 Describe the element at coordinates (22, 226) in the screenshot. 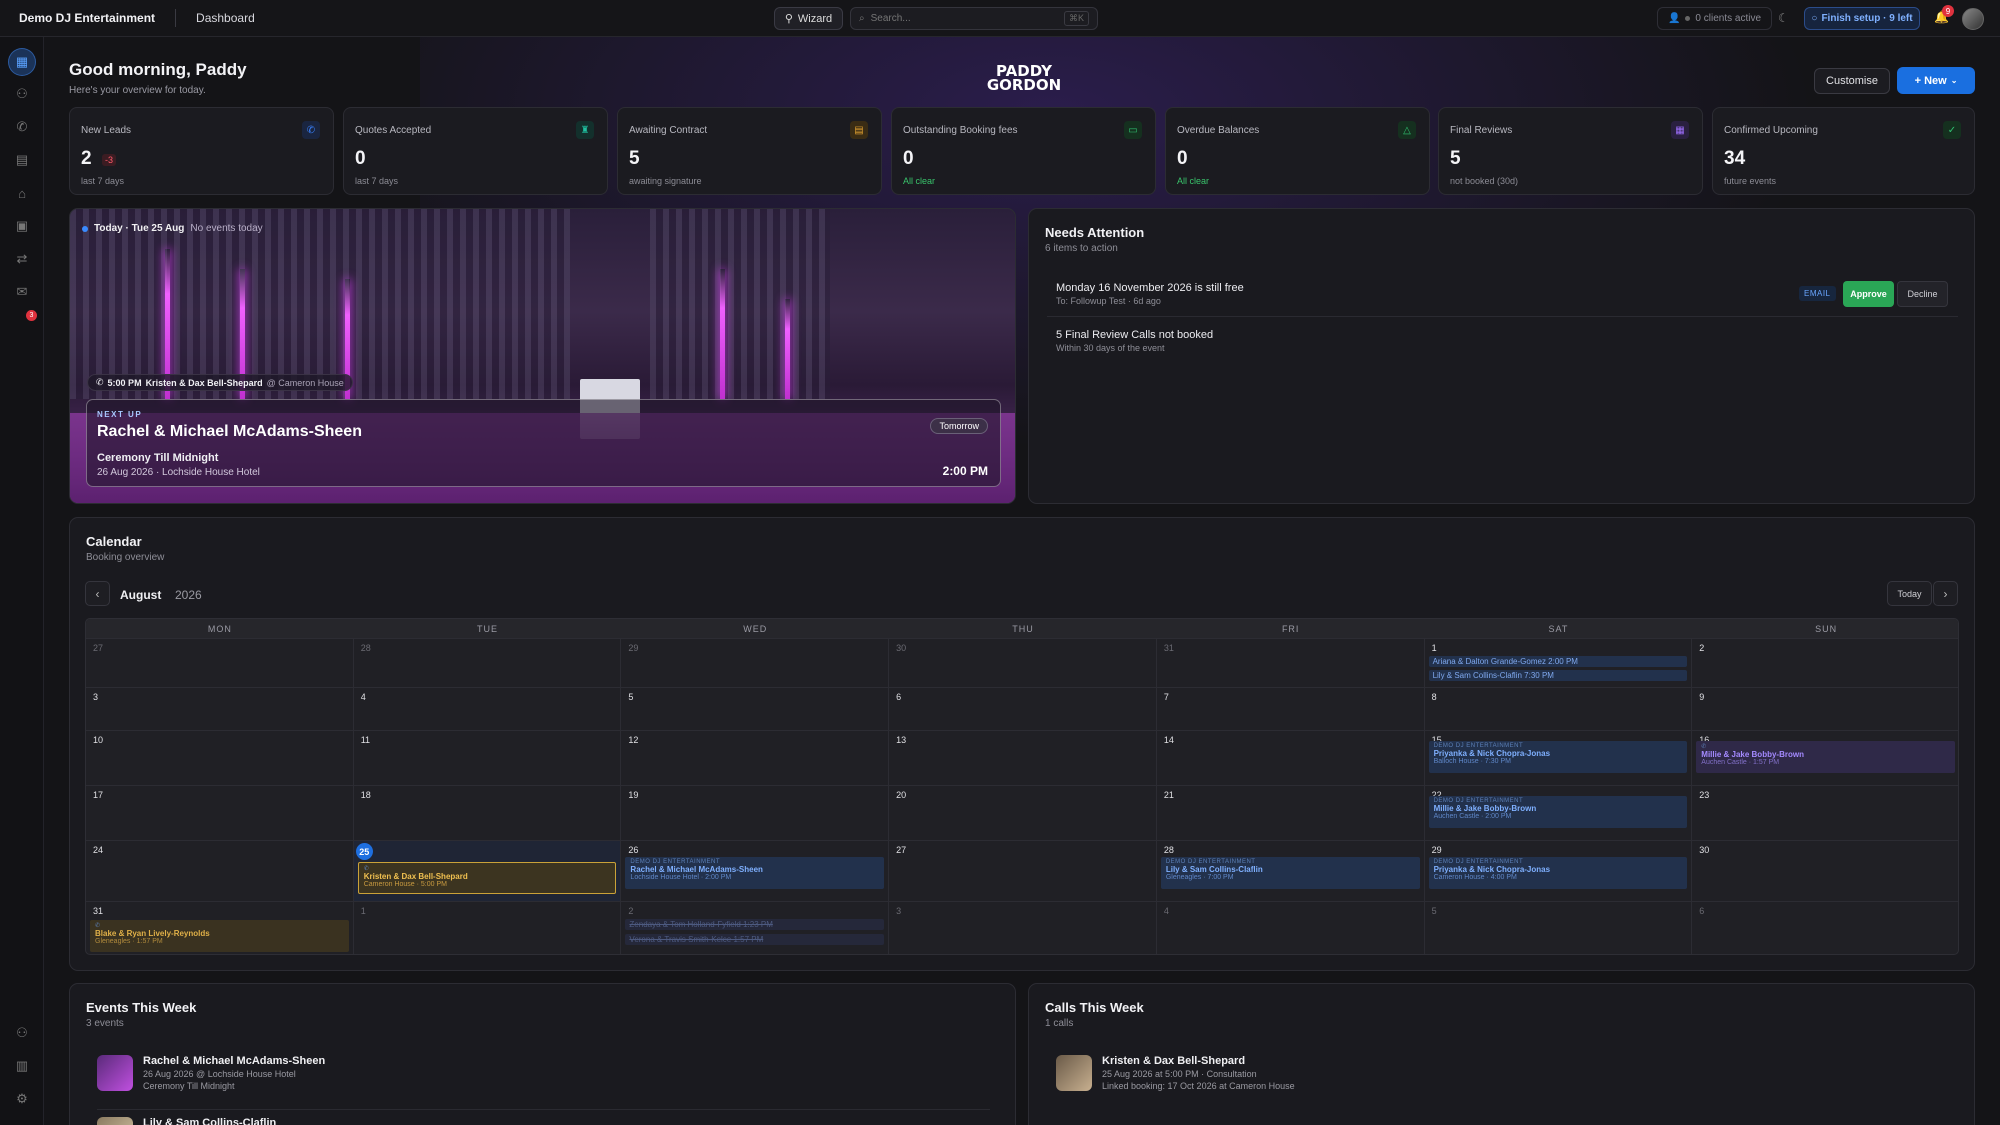

I see `invoice-icon: ▣` at that location.